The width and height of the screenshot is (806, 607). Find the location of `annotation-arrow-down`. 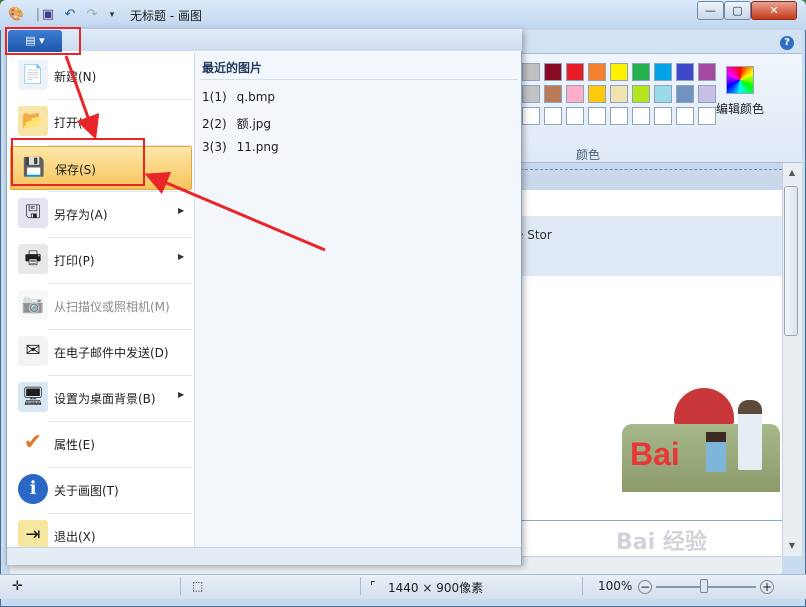

annotation-arrow-down is located at coordinates (82, 97).